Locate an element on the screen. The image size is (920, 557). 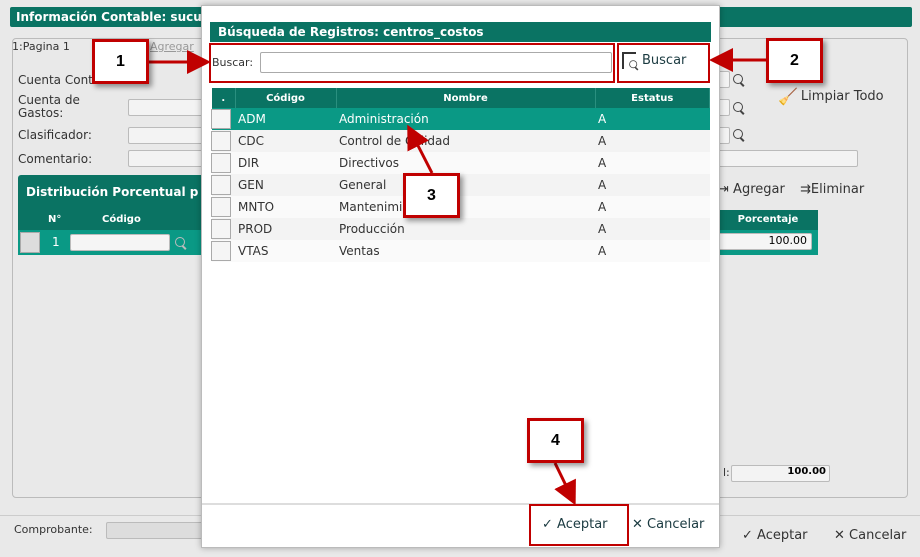
callout-4: 4 is located at coordinates (555, 440).